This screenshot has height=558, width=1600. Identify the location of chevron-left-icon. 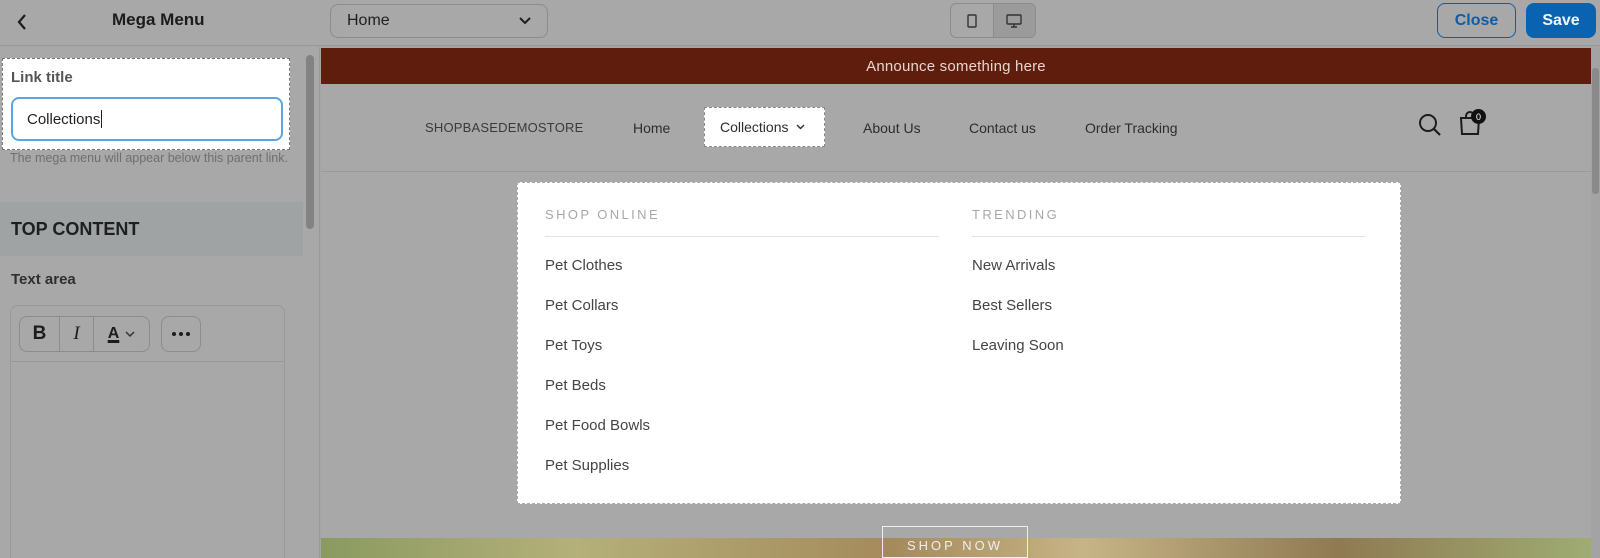
(21, 22).